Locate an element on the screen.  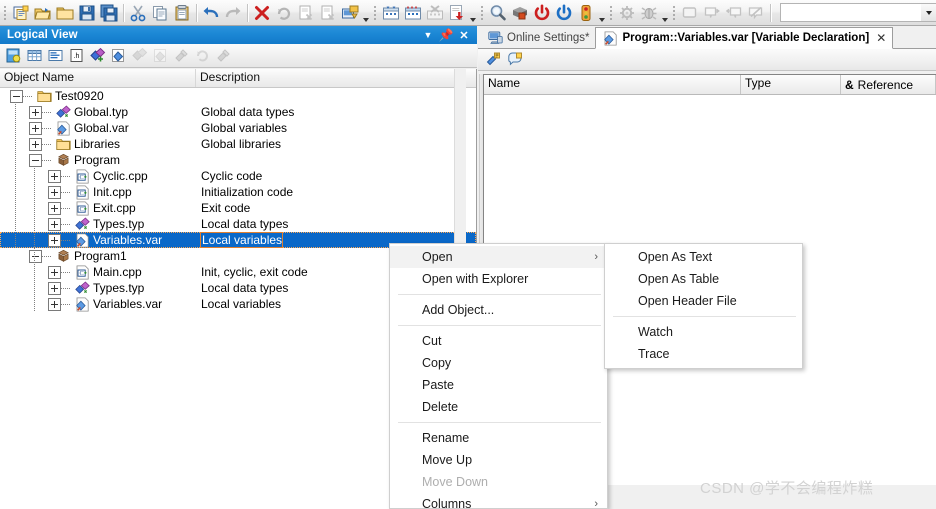
build-config-icon is located at coordinates (328, 13).